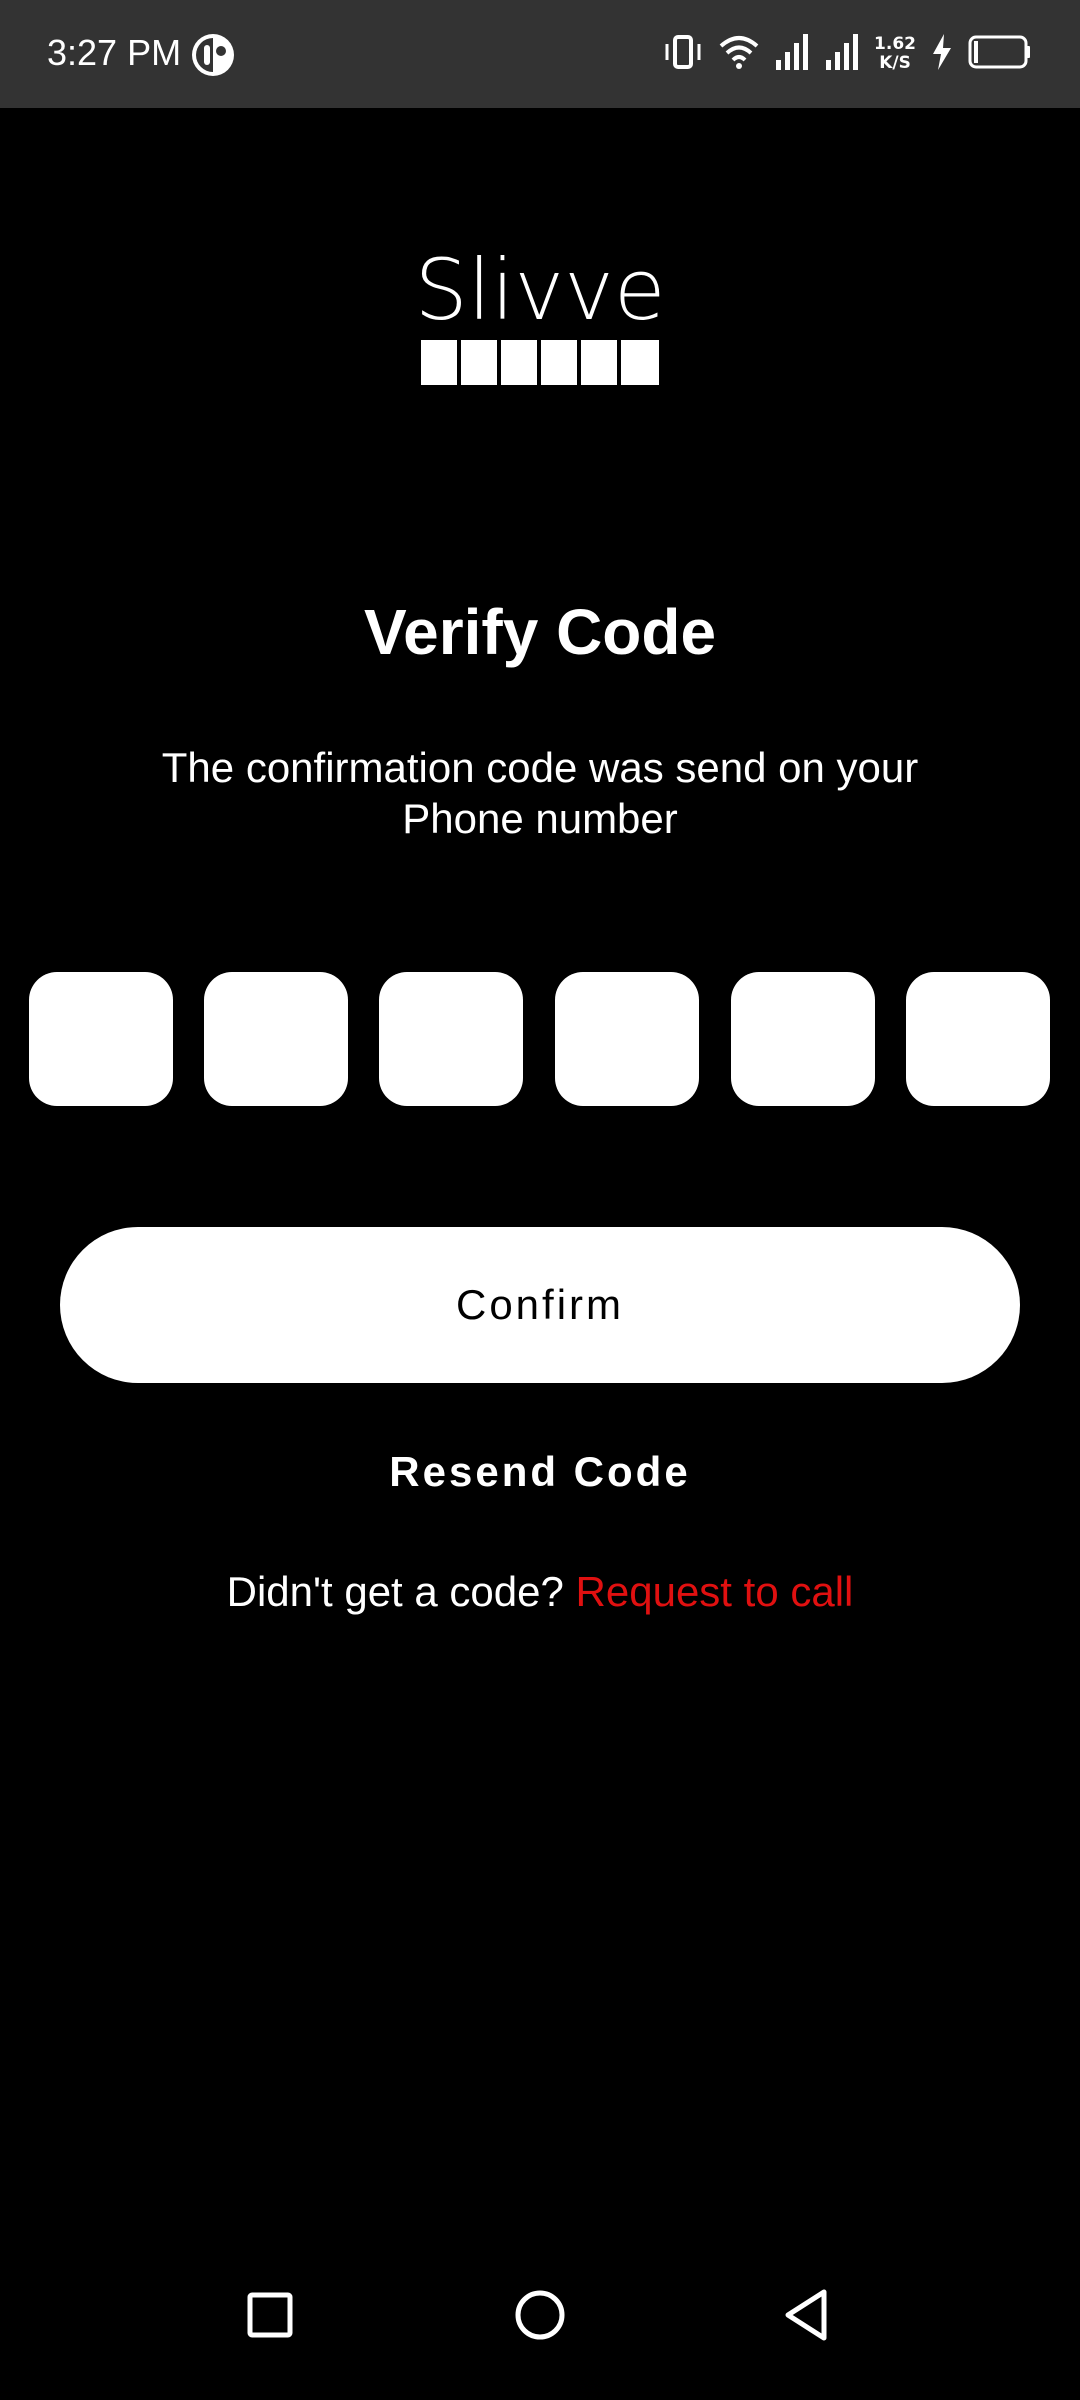 The height and width of the screenshot is (2400, 1080). What do you see at coordinates (539, 291) in the screenshot?
I see `logo-wordmark: Slivve` at bounding box center [539, 291].